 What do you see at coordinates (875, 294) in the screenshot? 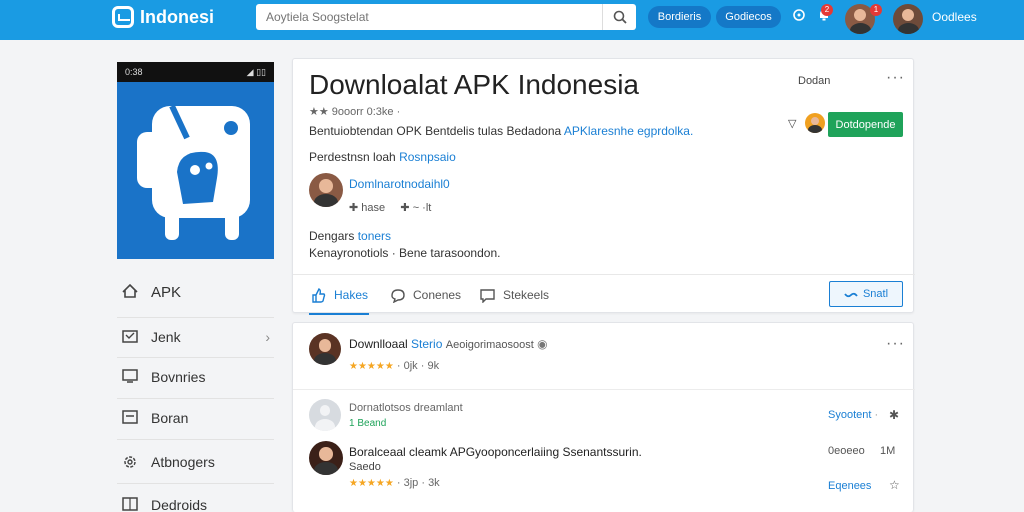
I see `share-label: Snatl` at bounding box center [875, 294].